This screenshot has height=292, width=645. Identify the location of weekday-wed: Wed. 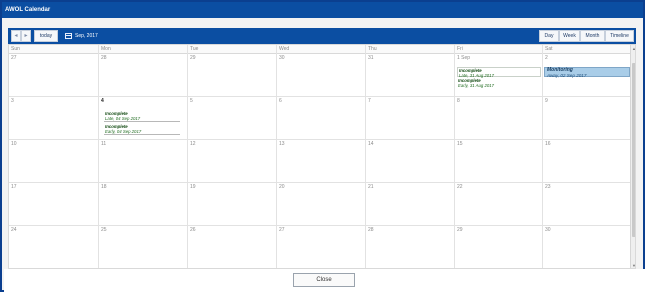
(320, 49).